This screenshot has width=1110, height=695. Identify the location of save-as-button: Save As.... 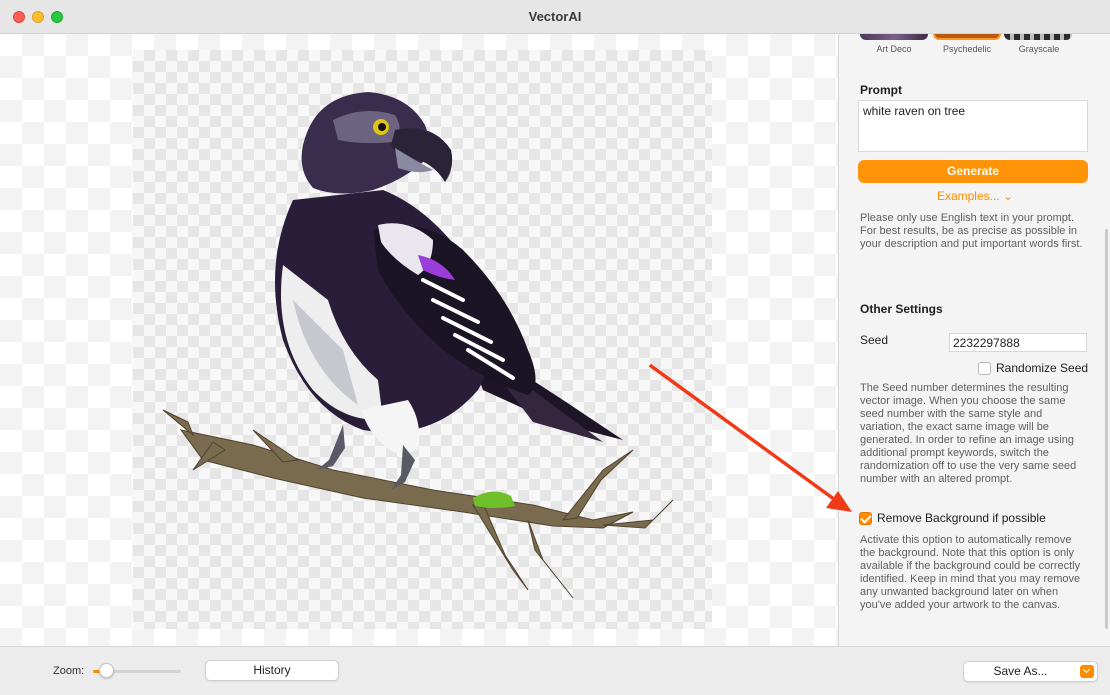
(1030, 671).